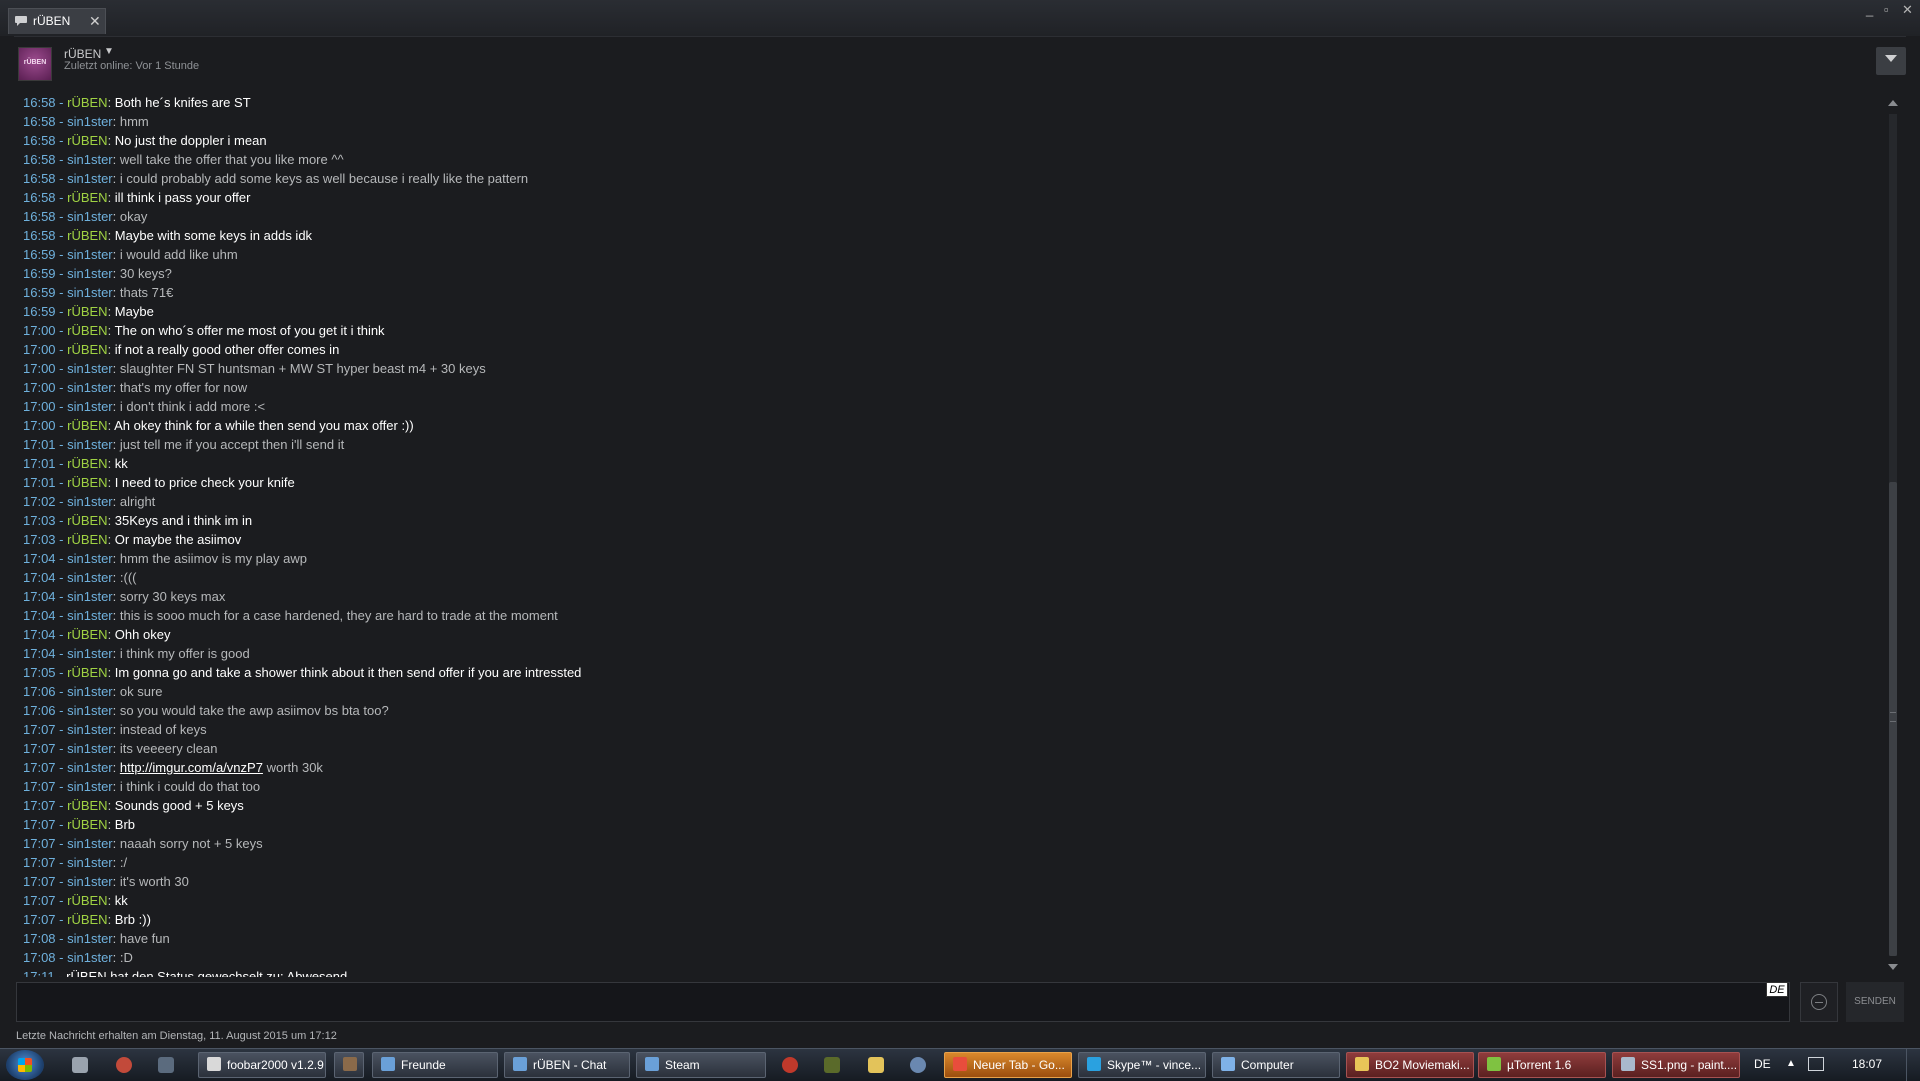 The image size is (1920, 1081). What do you see at coordinates (39, 178) in the screenshot?
I see `message-time: 16:58` at bounding box center [39, 178].